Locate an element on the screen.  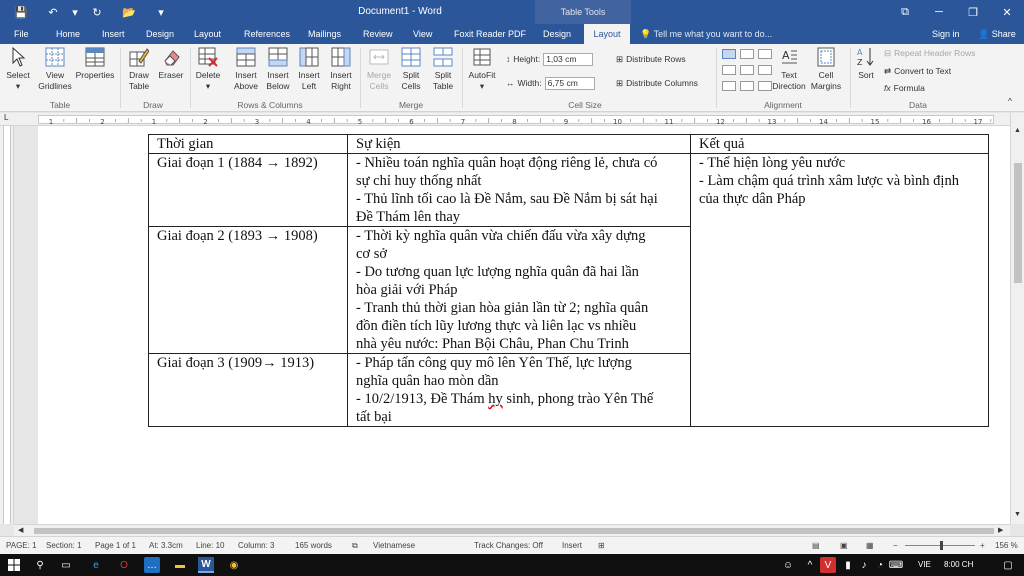
convert-to-text-button: ⇄ Convert to Text is located at coordinates (917, 71).